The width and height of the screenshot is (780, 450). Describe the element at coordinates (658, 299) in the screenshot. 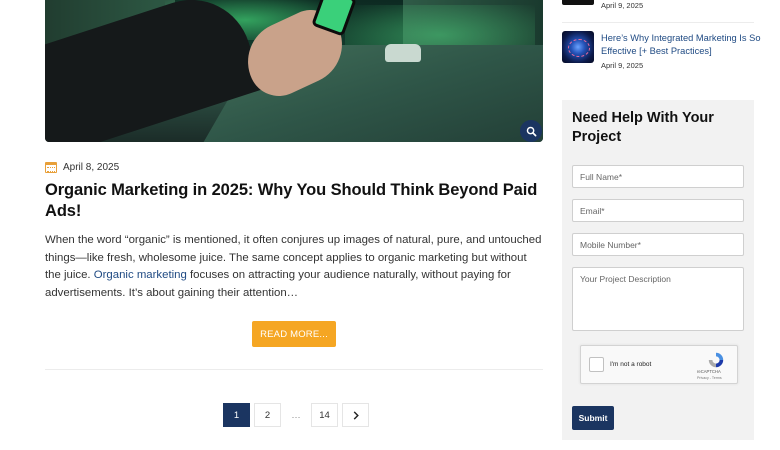

I see `project-description-field` at that location.